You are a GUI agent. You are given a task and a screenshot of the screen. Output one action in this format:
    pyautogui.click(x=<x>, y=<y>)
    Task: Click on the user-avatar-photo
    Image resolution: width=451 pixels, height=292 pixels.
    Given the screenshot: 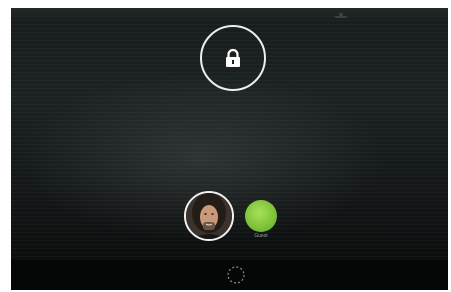 What is the action you would take?
    pyautogui.click(x=209, y=216)
    